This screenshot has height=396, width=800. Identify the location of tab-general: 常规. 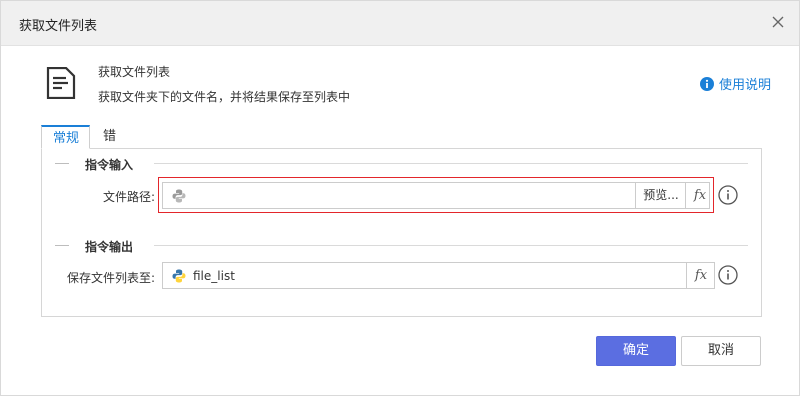
(65, 137).